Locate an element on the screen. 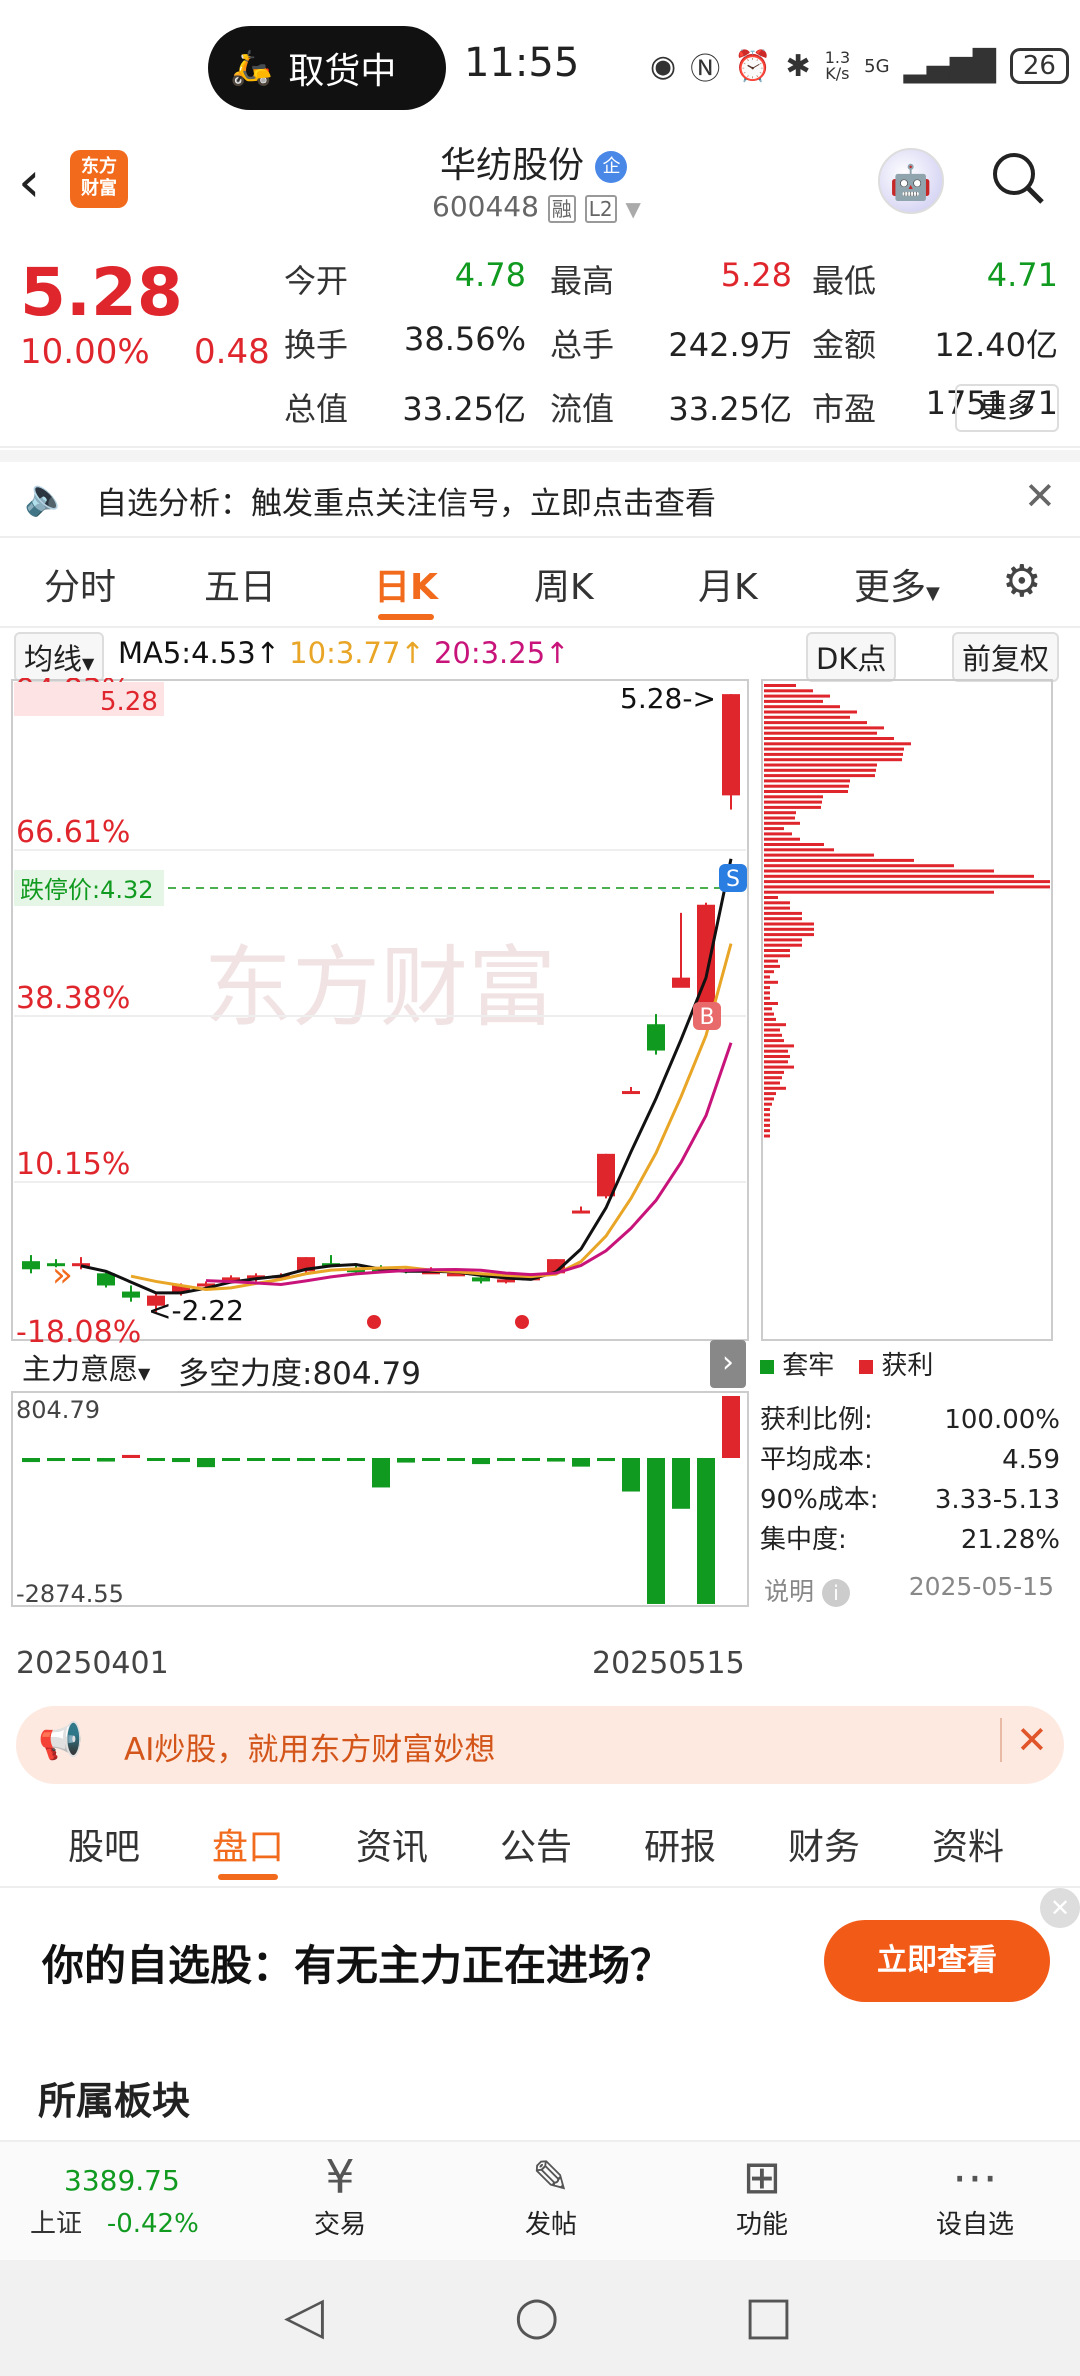 The width and height of the screenshot is (1080, 2376). tab-weekly-k: 周K is located at coordinates (564, 584).